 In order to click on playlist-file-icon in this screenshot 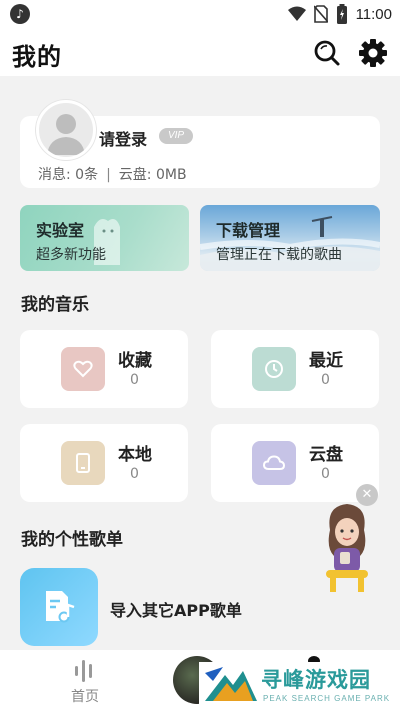, I will do `click(60, 607)`.